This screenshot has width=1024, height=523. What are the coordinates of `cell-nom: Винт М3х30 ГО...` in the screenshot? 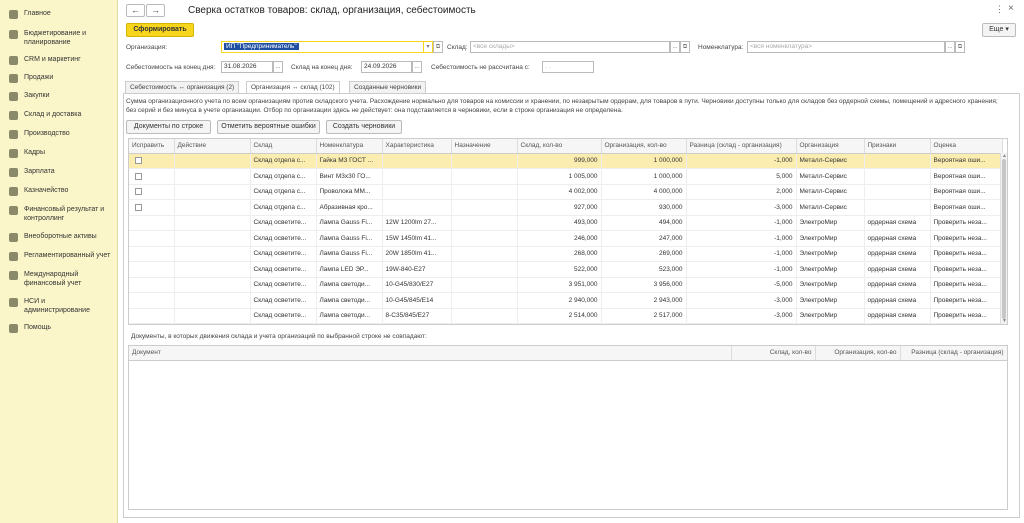 It's located at (349, 176).